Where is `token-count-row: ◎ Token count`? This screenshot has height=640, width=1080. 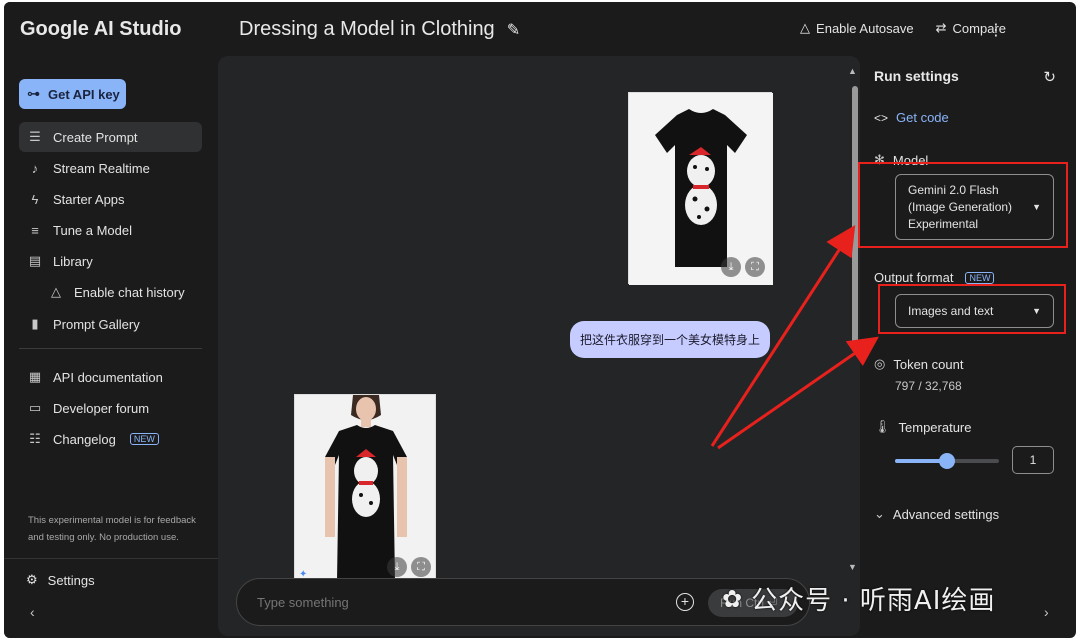 token-count-row: ◎ Token count is located at coordinates (918, 364).